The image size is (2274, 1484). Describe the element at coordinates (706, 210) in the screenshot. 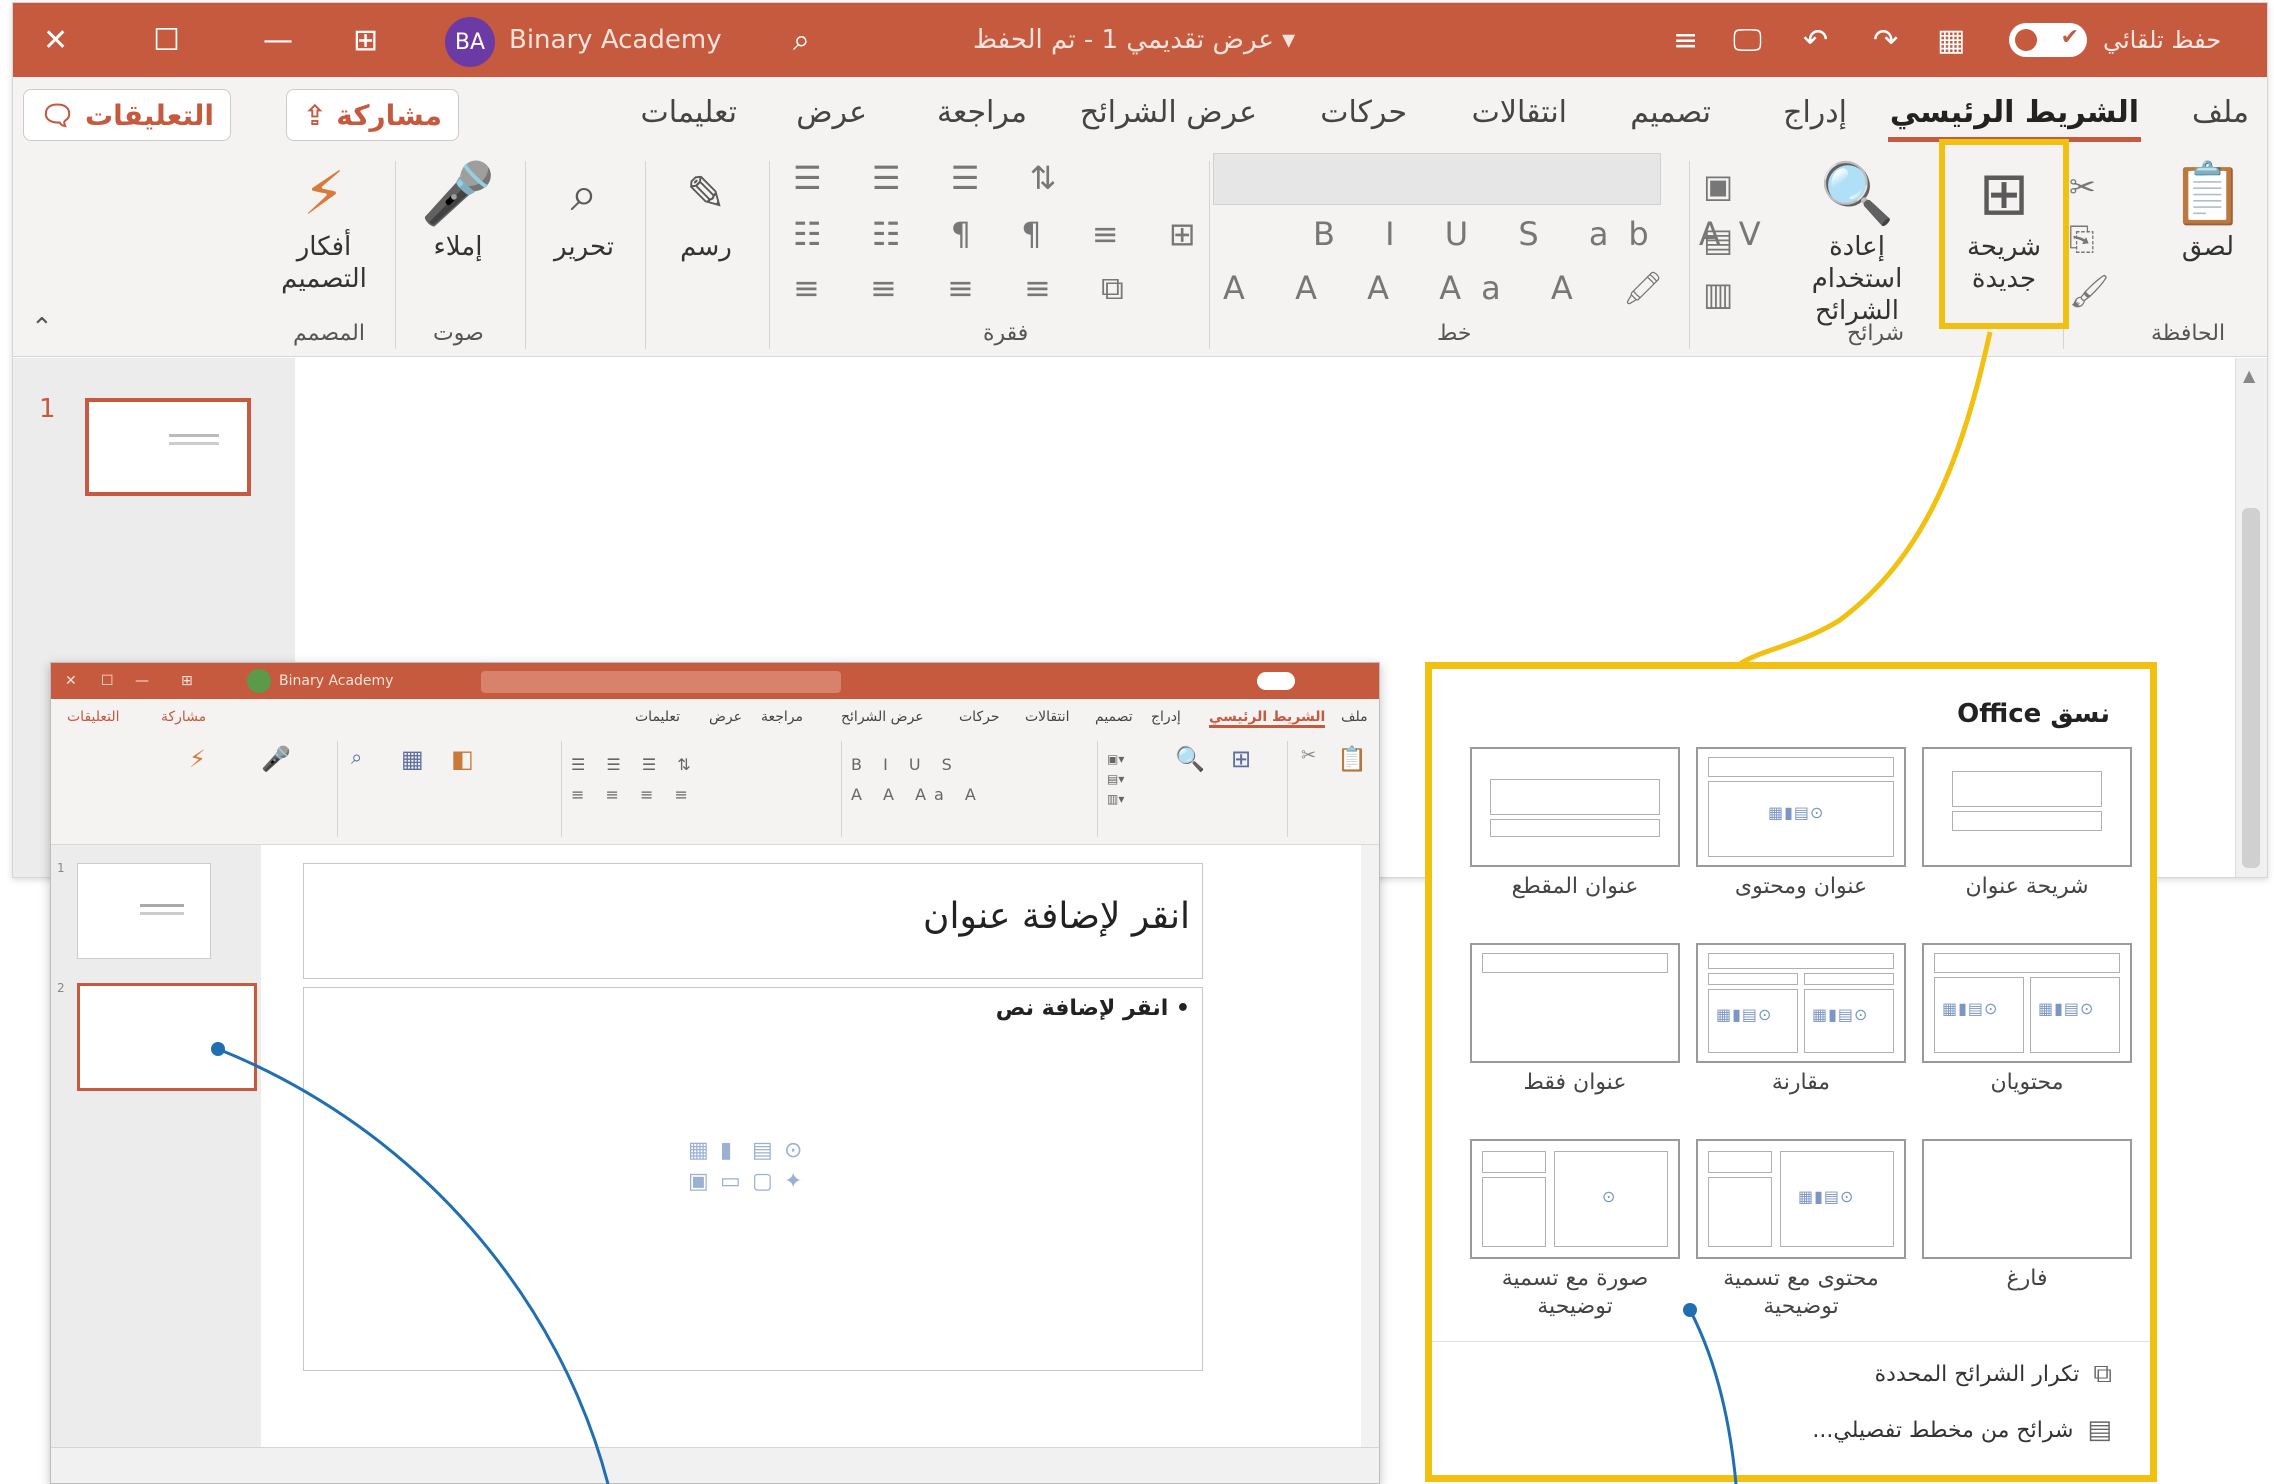

I see `draw-button: ✎ رسم` at that location.